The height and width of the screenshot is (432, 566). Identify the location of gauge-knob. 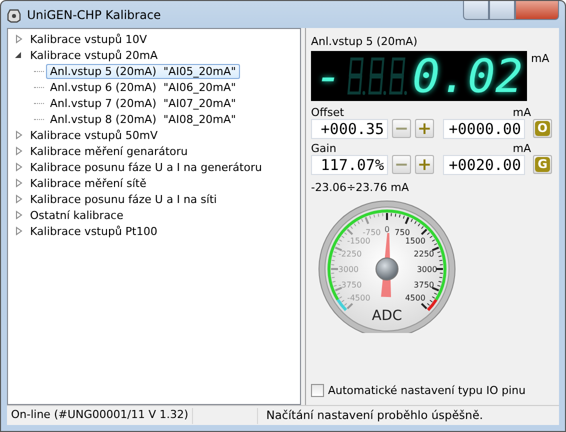
(387, 269).